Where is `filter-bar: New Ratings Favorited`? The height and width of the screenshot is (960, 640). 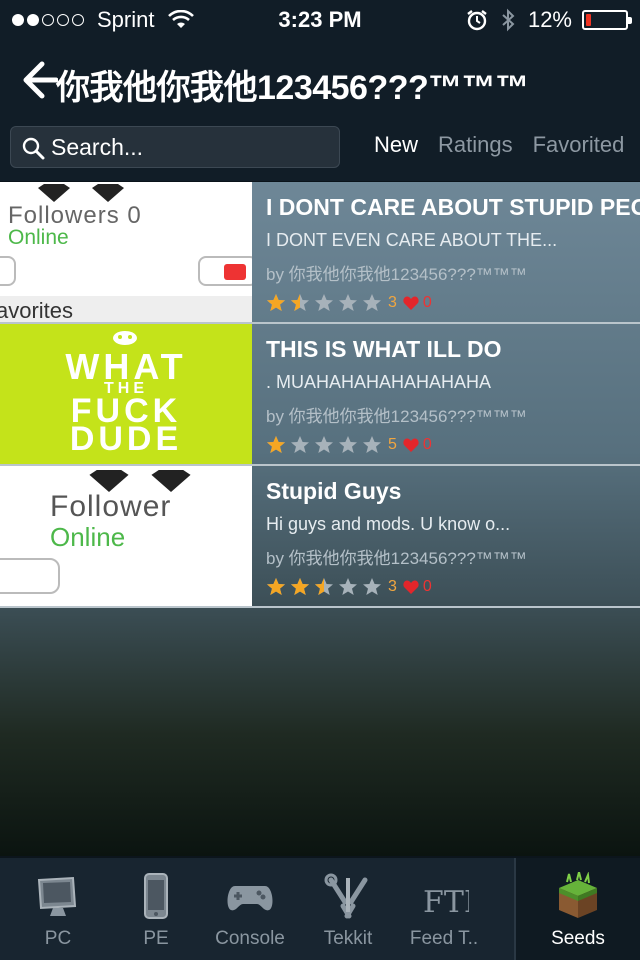
filter-bar: New Ratings Favorited is located at coordinates (320, 151).